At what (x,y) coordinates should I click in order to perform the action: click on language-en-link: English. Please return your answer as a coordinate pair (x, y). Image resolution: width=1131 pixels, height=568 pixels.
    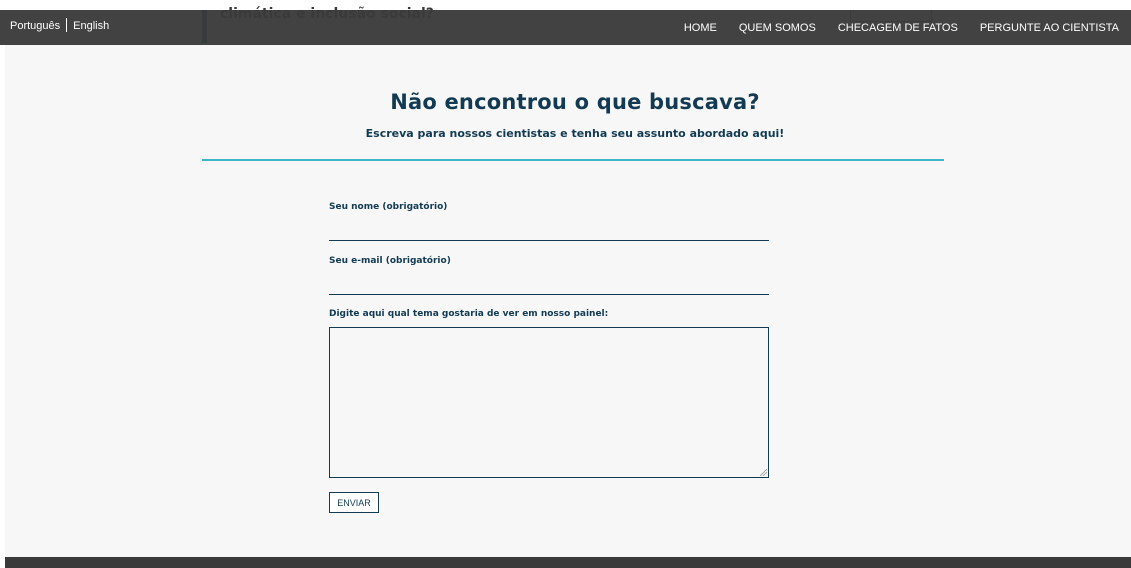
    Looking at the image, I should click on (91, 26).